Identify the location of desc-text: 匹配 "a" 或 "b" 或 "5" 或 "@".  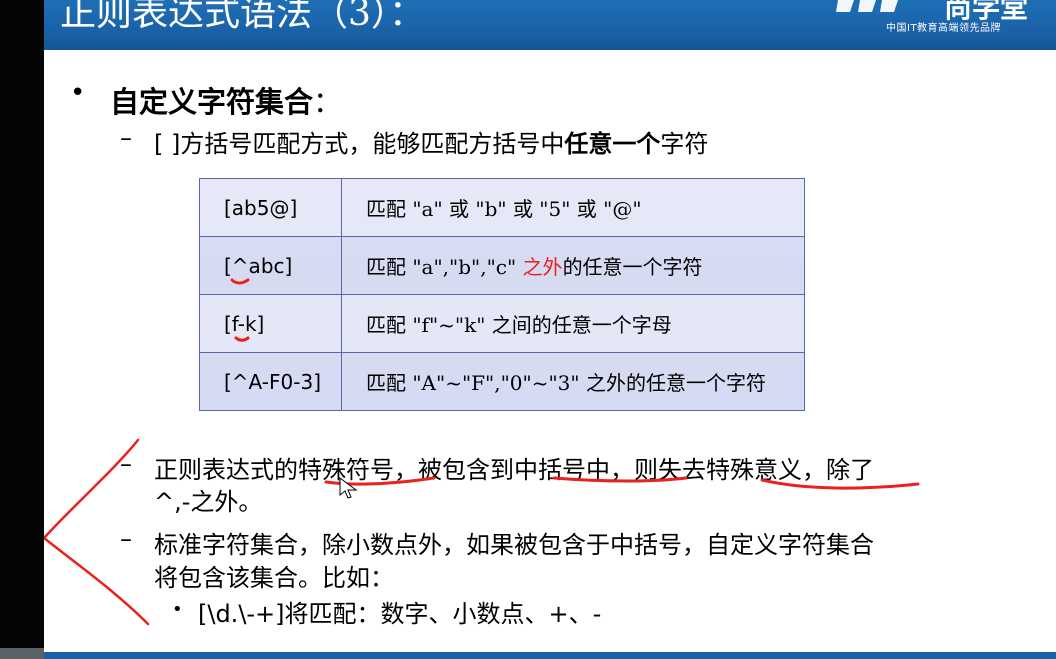
(504, 209).